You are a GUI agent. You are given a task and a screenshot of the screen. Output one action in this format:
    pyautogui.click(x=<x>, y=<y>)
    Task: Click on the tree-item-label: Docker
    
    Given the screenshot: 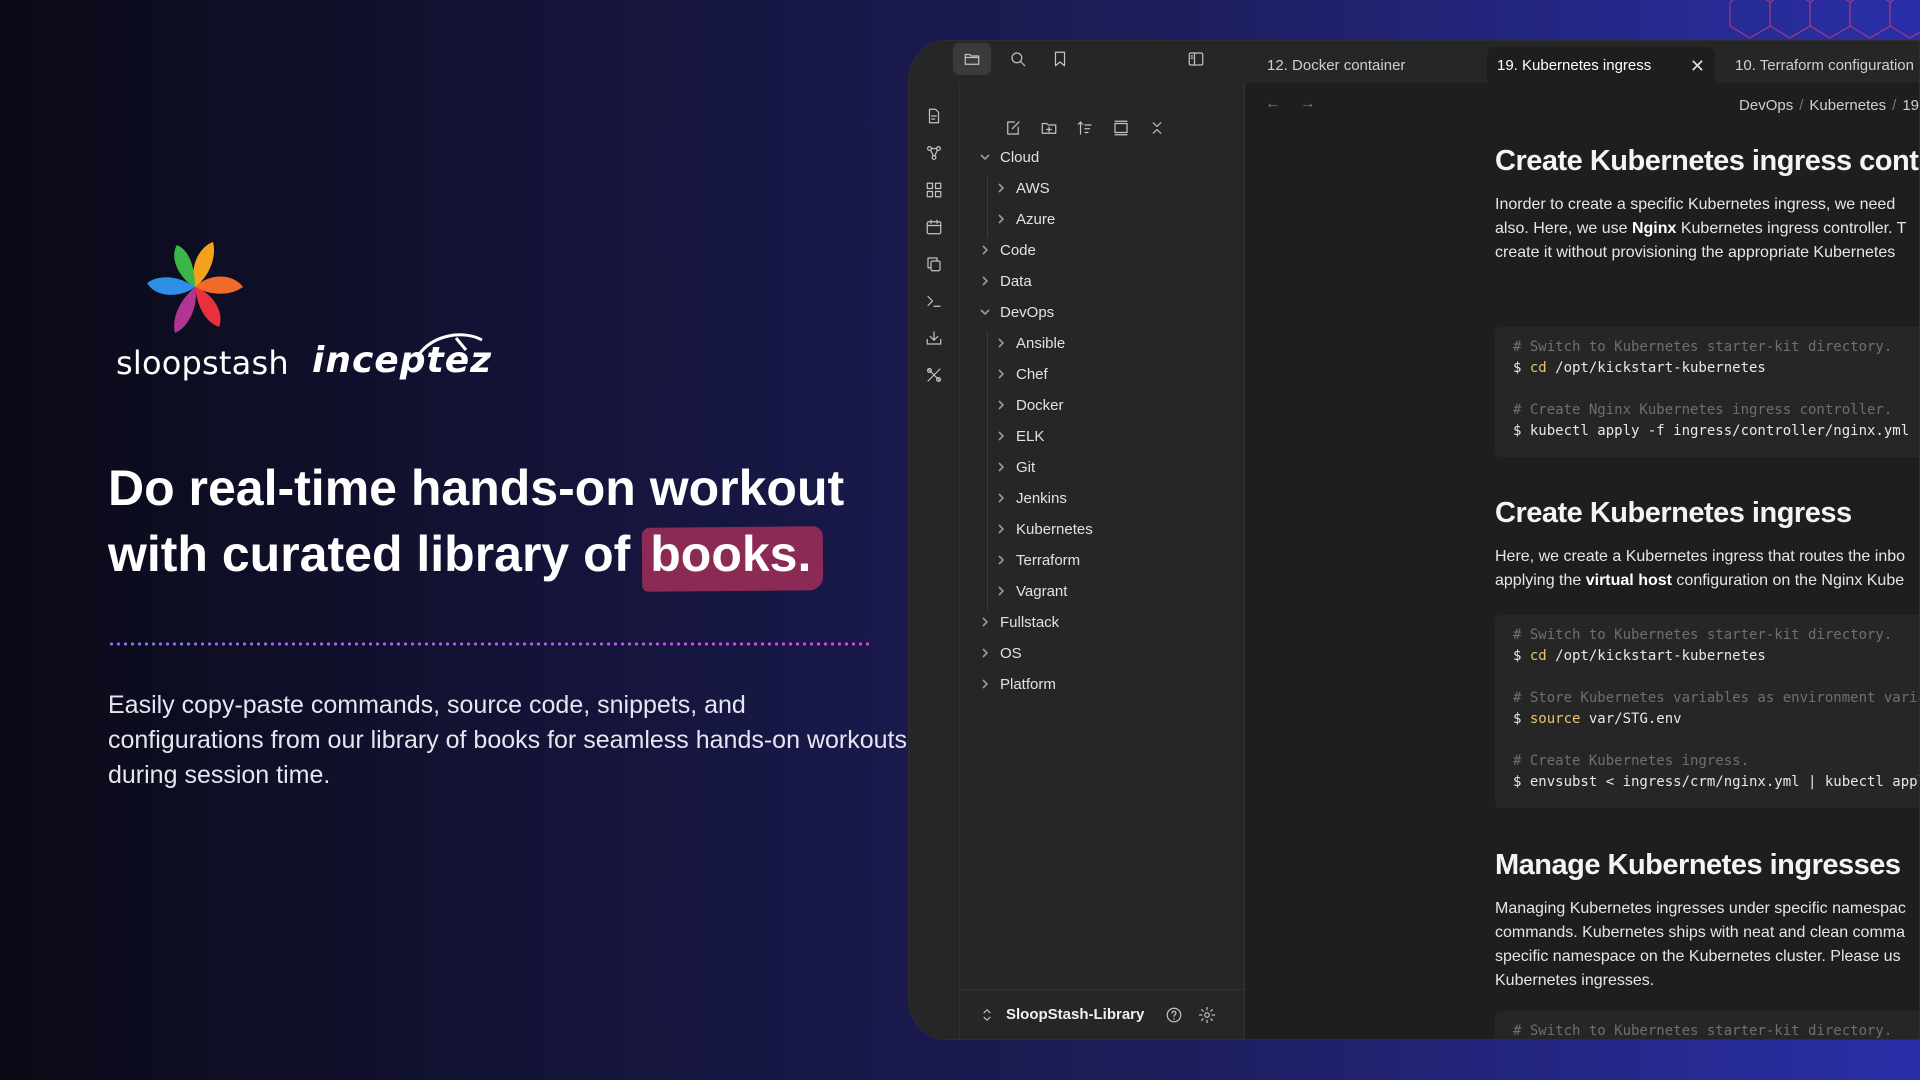 What is the action you would take?
    pyautogui.click(x=1040, y=405)
    